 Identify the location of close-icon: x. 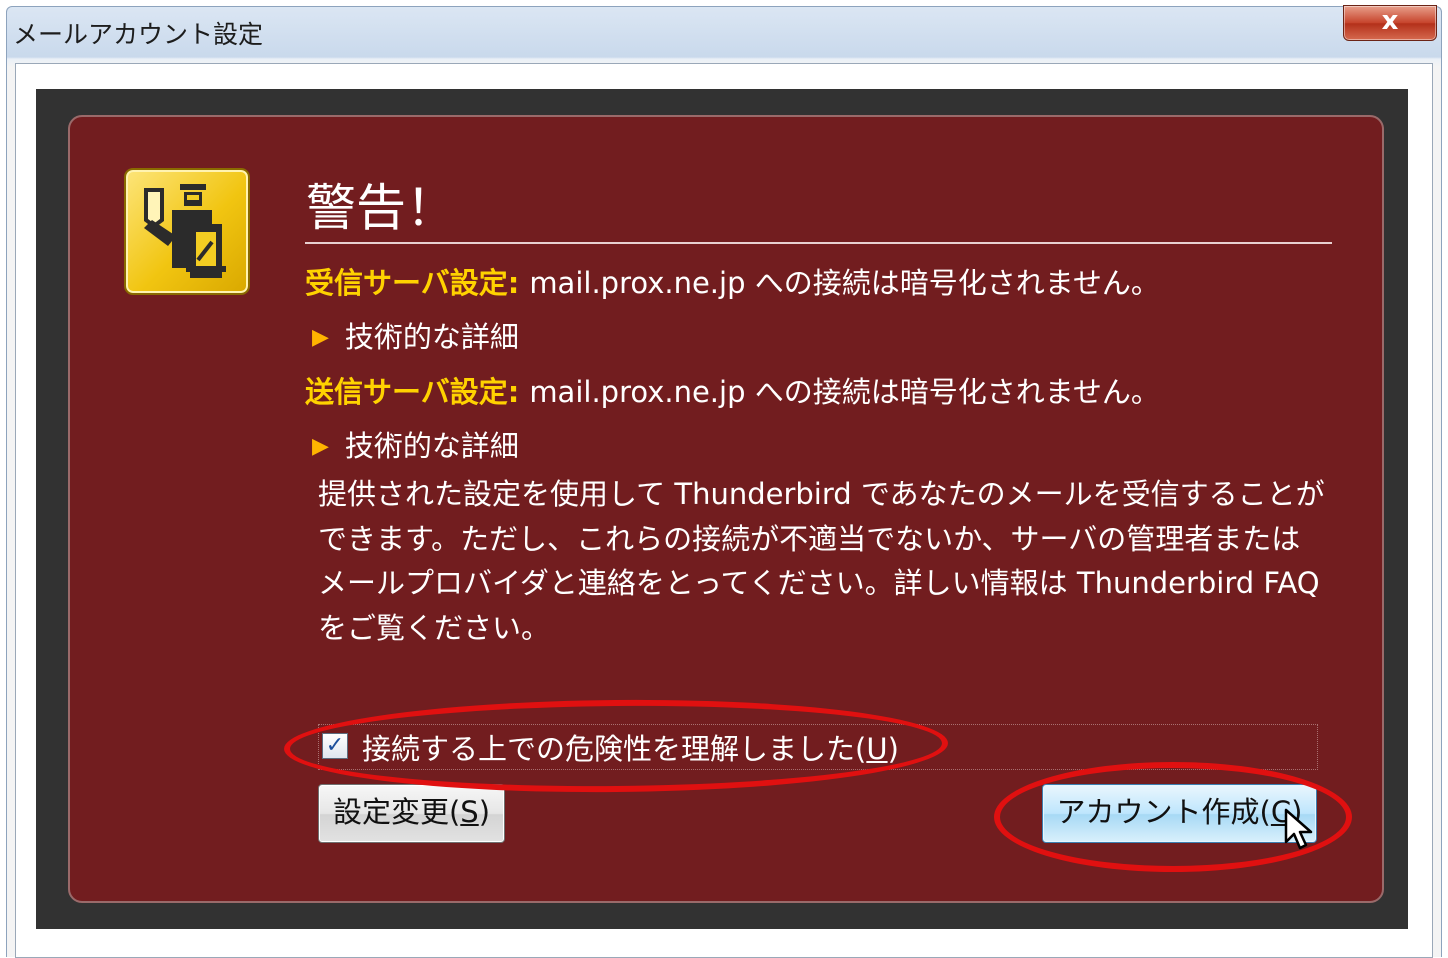
(1390, 21).